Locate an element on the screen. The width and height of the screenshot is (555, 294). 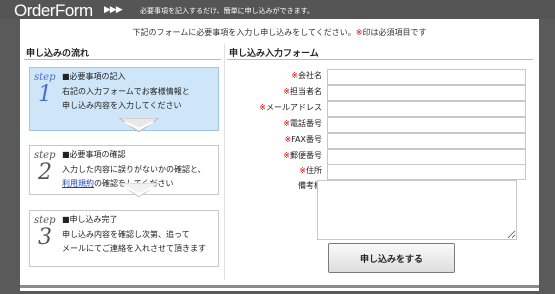
field-label: ※郵便番号 is located at coordinates (302, 155).